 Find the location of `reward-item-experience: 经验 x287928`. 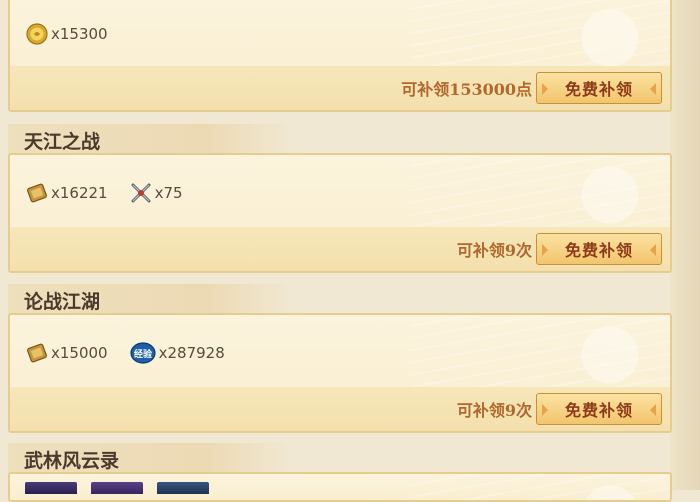

reward-item-experience: 经验 x287928 is located at coordinates (177, 353).